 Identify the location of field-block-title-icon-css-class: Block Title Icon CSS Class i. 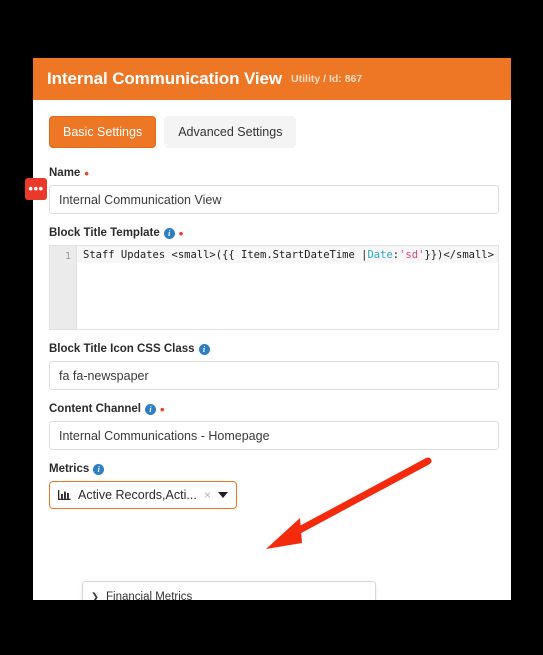
(272, 366).